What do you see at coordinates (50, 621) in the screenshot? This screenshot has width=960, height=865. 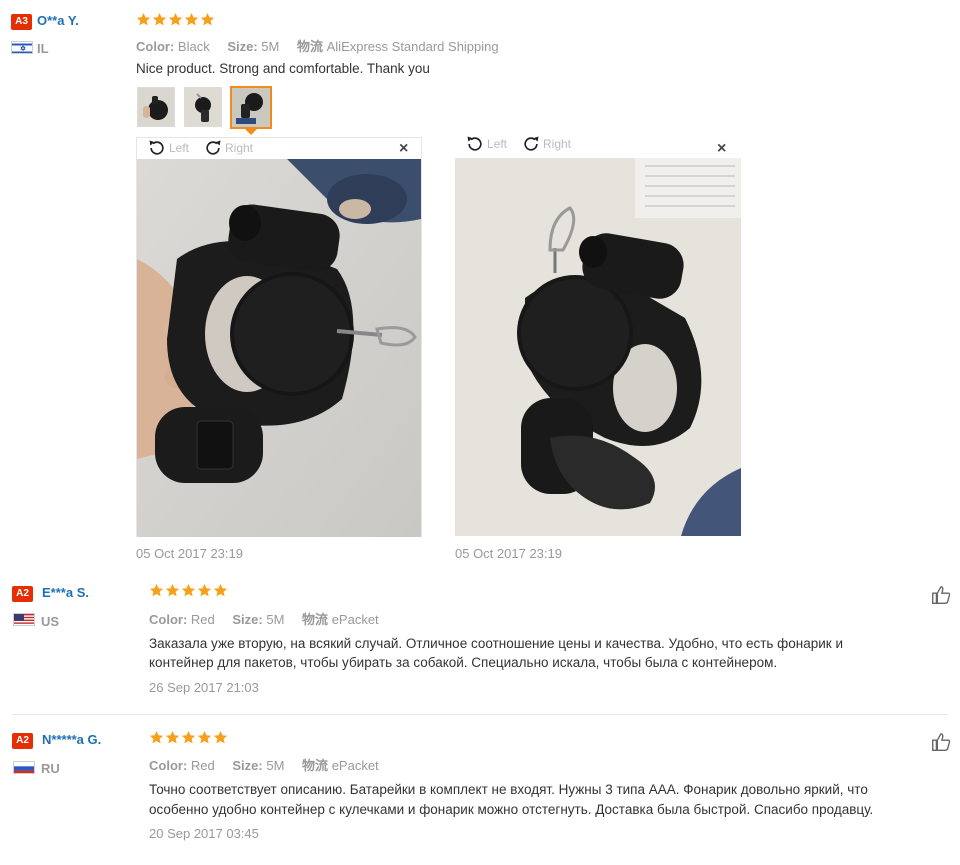 I see `buyer-country: US` at bounding box center [50, 621].